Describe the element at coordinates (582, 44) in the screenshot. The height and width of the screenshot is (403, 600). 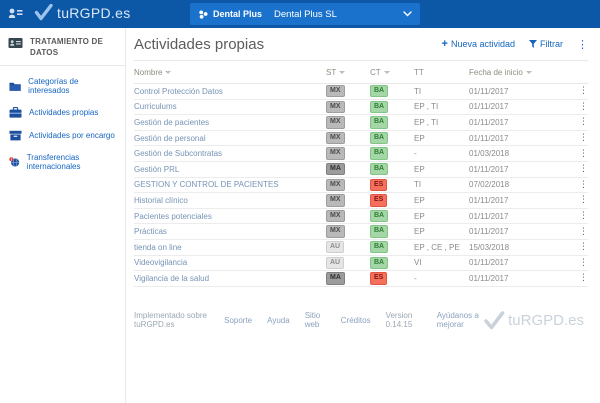
I see `toolbar-more-menu-icon: ⋮` at that location.